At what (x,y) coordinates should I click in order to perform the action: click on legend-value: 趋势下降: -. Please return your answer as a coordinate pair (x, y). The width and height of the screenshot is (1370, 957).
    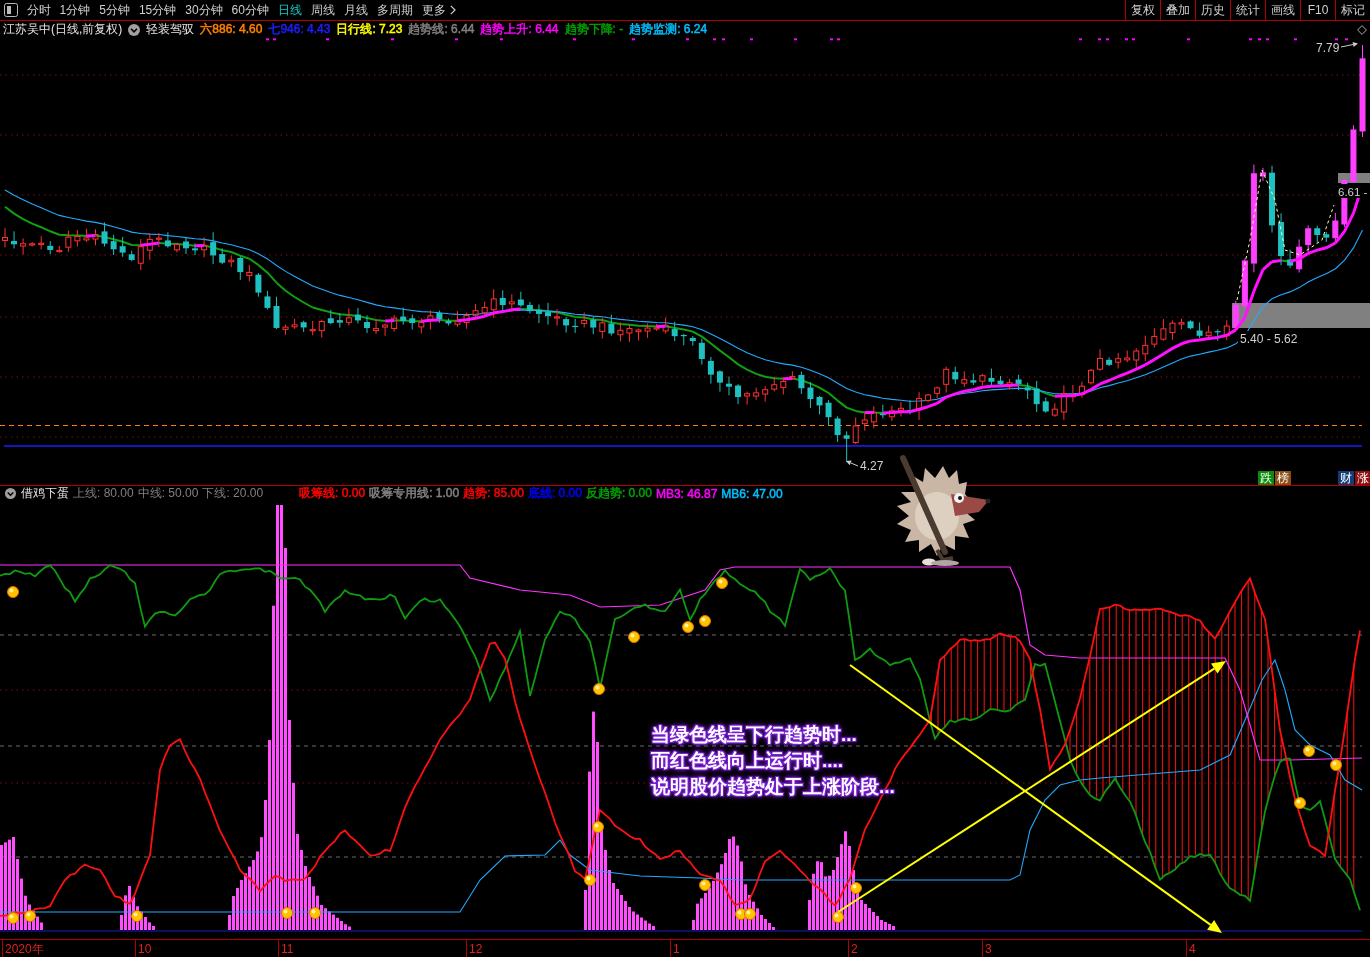
    Looking at the image, I should click on (594, 29).